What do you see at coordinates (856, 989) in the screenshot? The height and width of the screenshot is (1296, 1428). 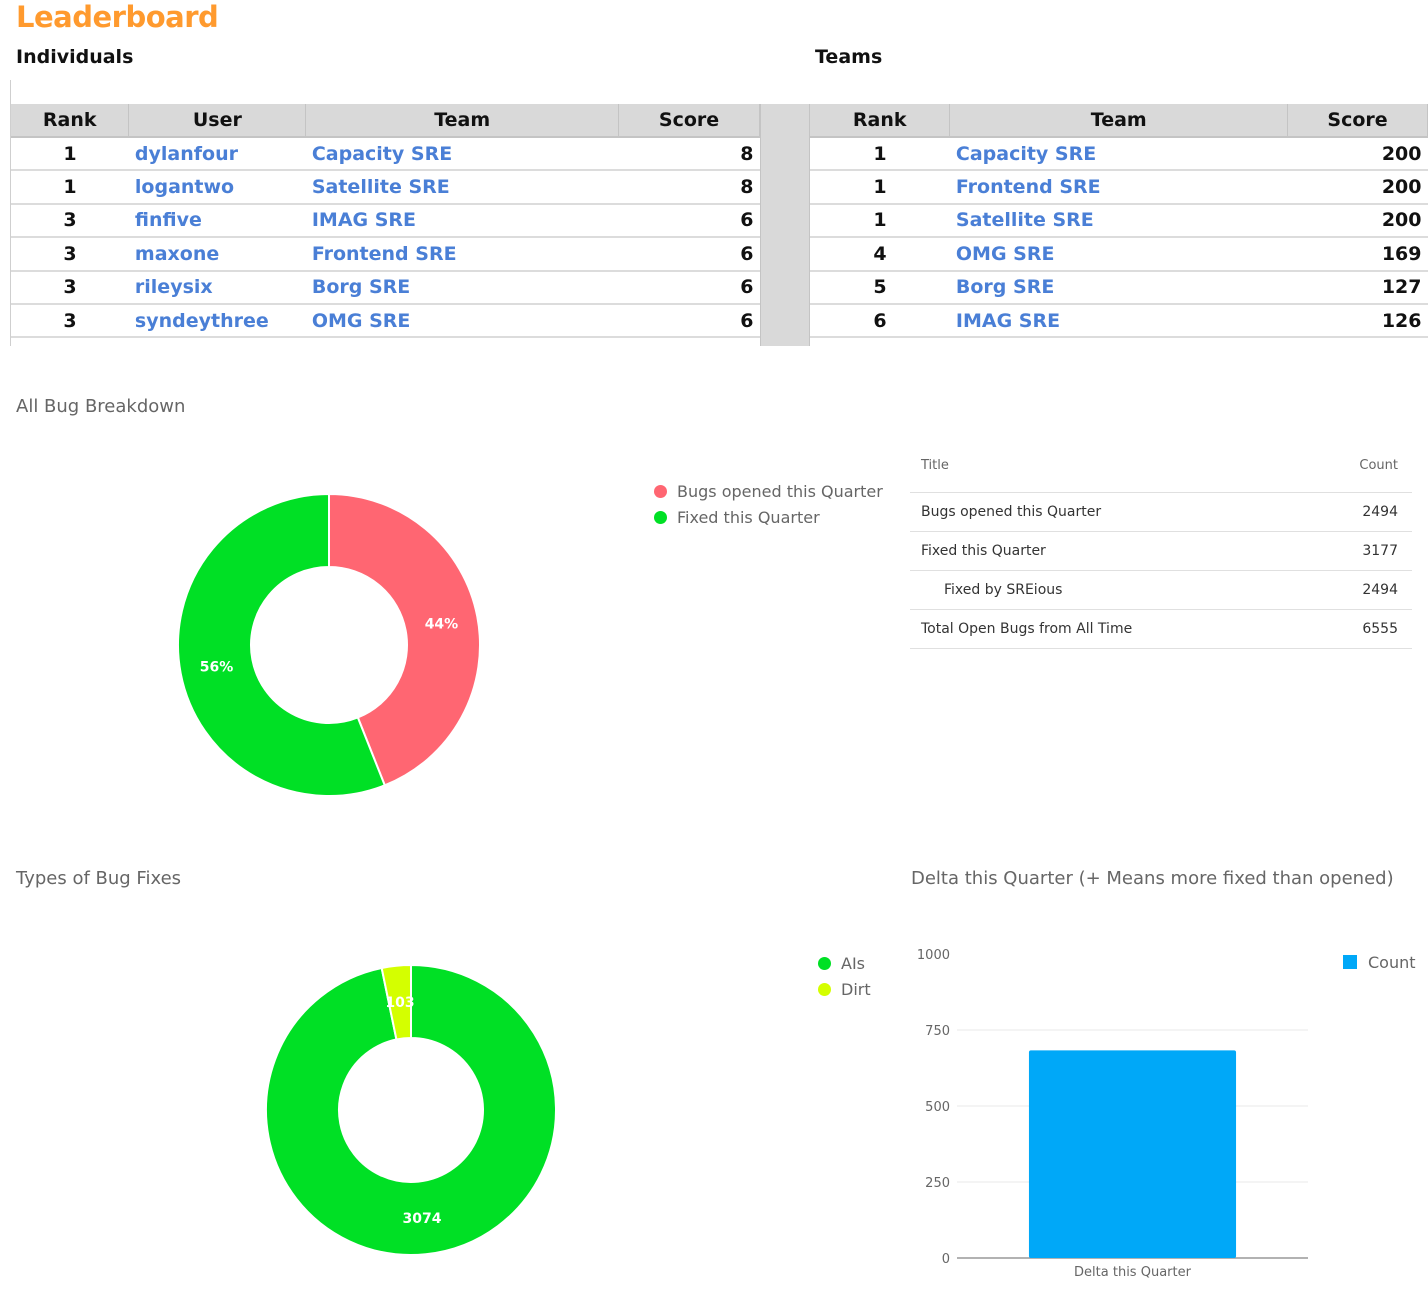 I see `legend-label: Dirt` at bounding box center [856, 989].